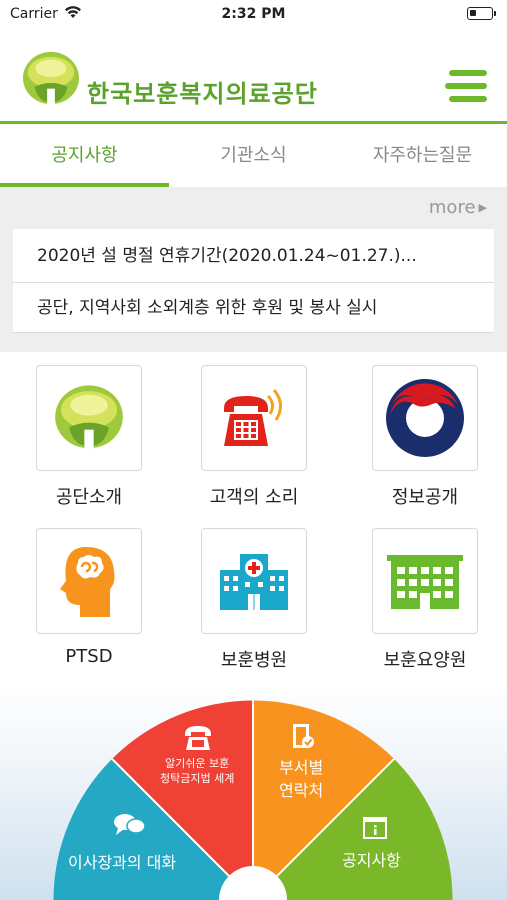 The width and height of the screenshot is (507, 900). I want to click on grid-label: 보훈요양원, so click(425, 660).